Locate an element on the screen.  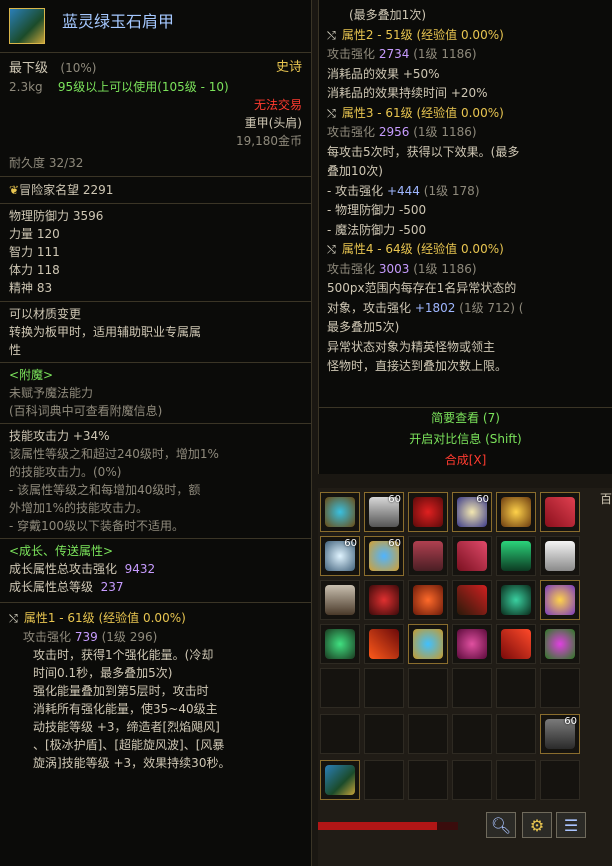
attr4-atk-row: 攻击强化 3003 (1级 1186) is located at coordinates (402, 268).